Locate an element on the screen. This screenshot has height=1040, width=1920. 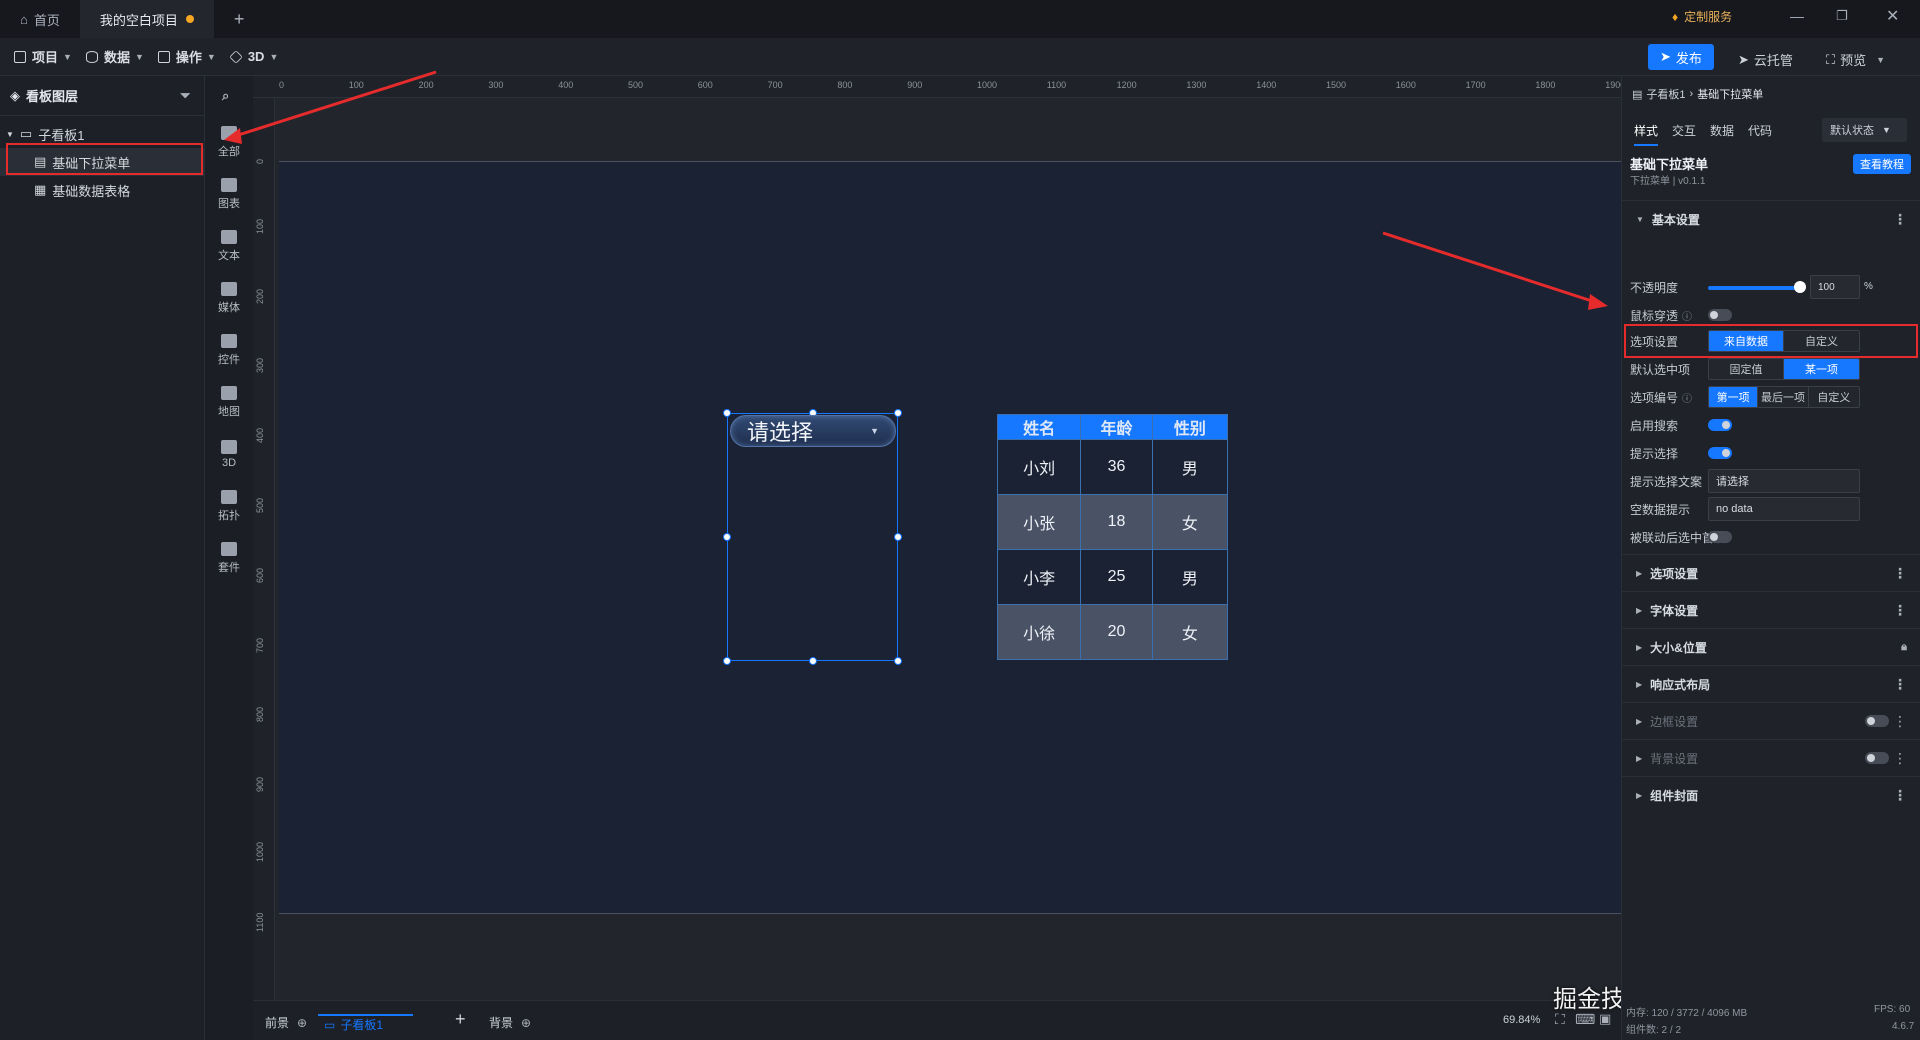
tab-data: 数据 is located at coordinates (1722, 134).